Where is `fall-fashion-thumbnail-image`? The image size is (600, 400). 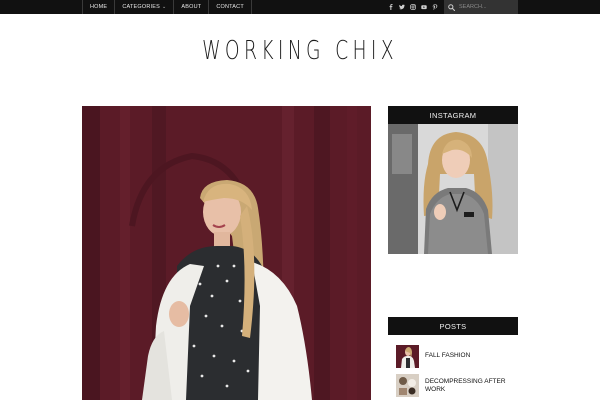 fall-fashion-thumbnail-image is located at coordinates (407, 356).